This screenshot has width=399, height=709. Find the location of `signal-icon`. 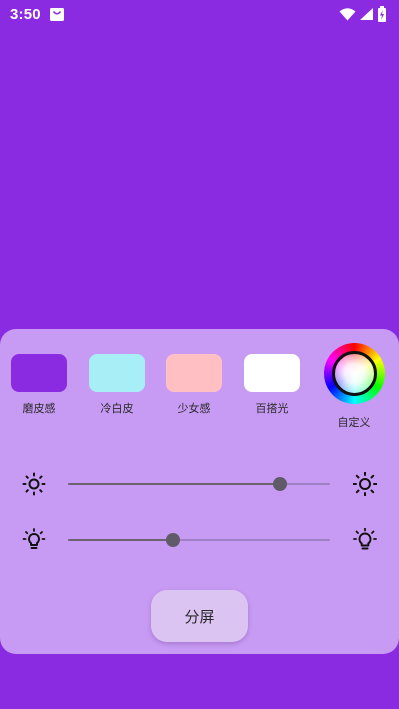

signal-icon is located at coordinates (366, 14).